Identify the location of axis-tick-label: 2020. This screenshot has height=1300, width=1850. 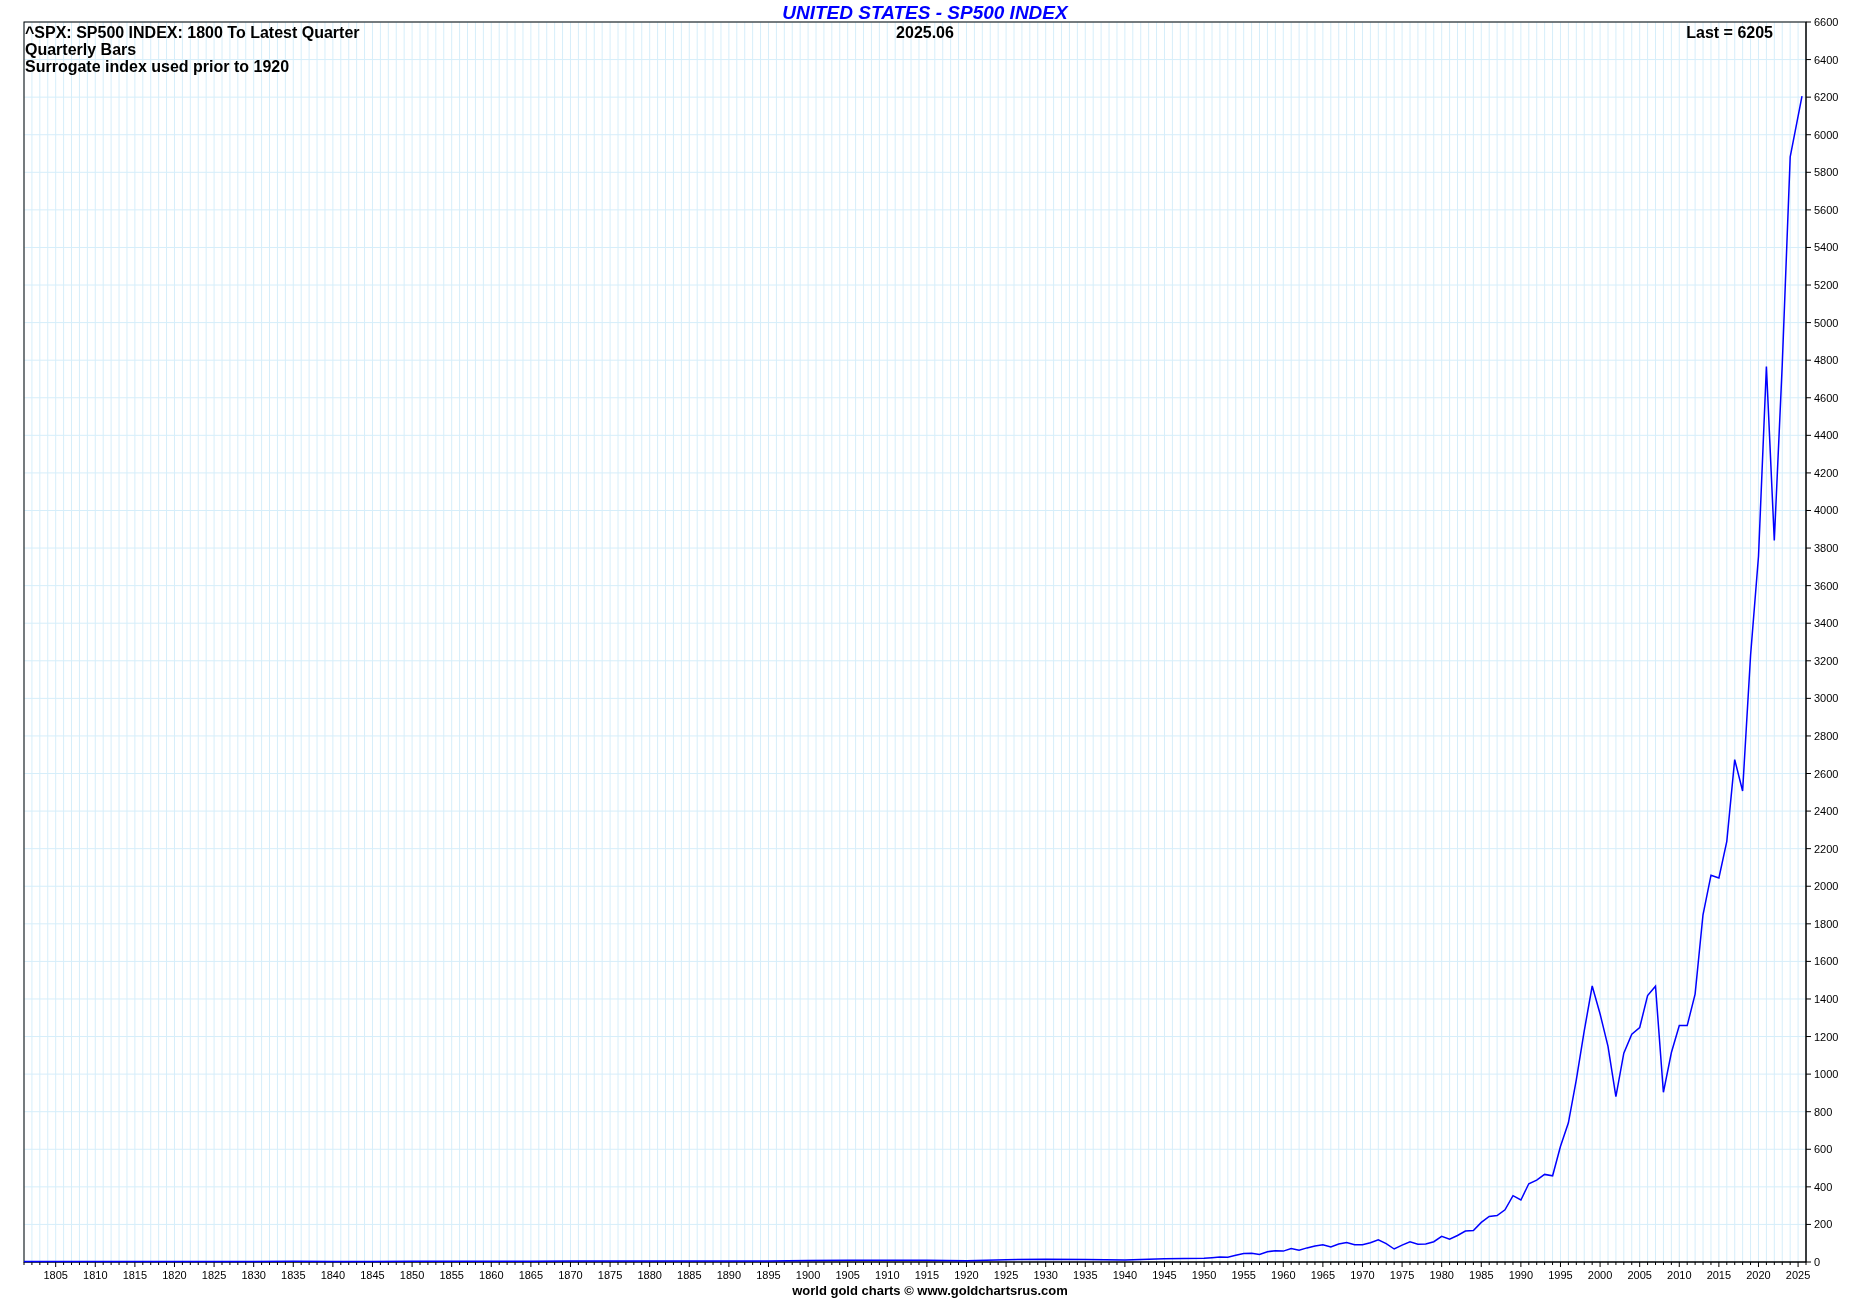
(1758, 1275).